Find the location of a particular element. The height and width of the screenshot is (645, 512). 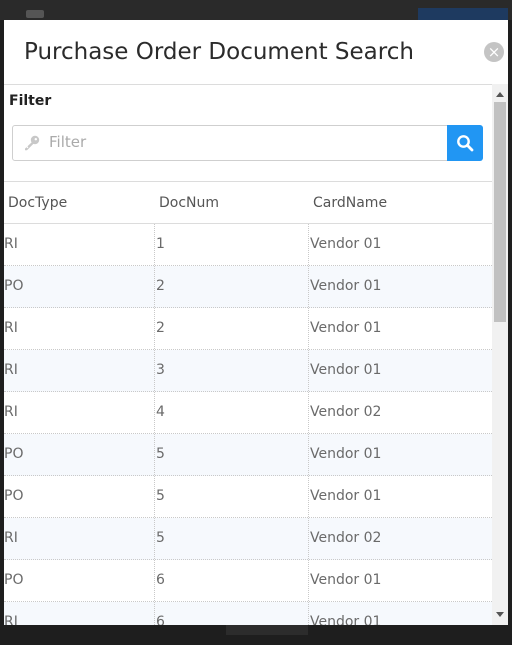

modal-header: Purchase Order Document Search × is located at coordinates (256, 52).